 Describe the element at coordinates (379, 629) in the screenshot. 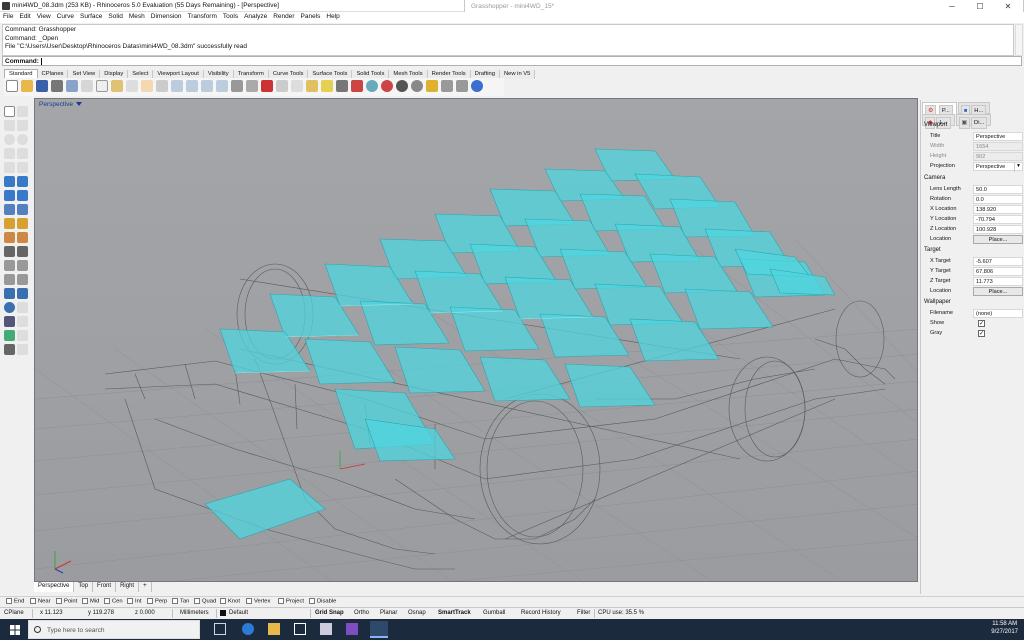

I see `rhino-taskbar-icon` at that location.